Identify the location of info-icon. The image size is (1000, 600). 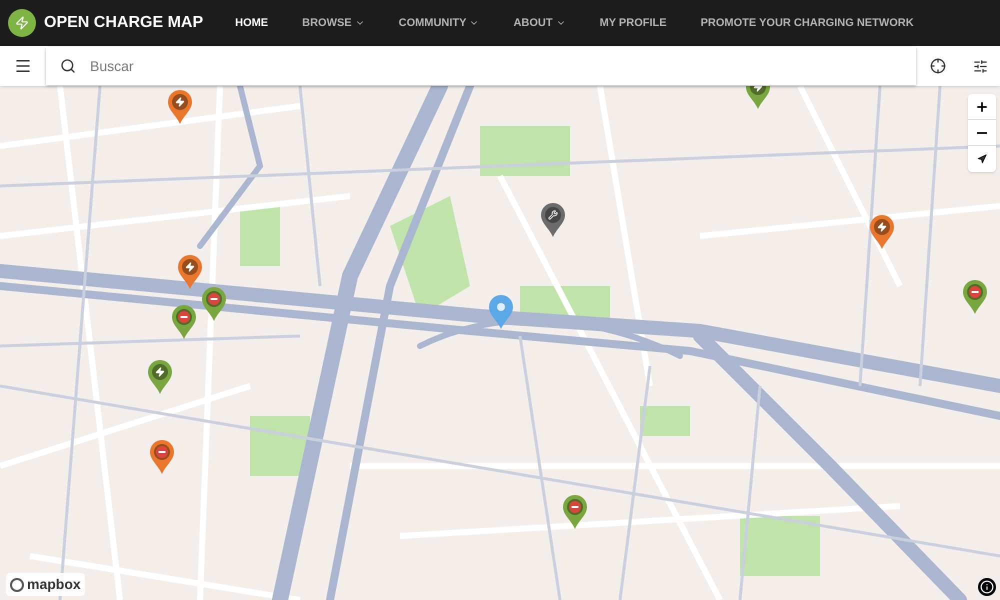
(987, 587).